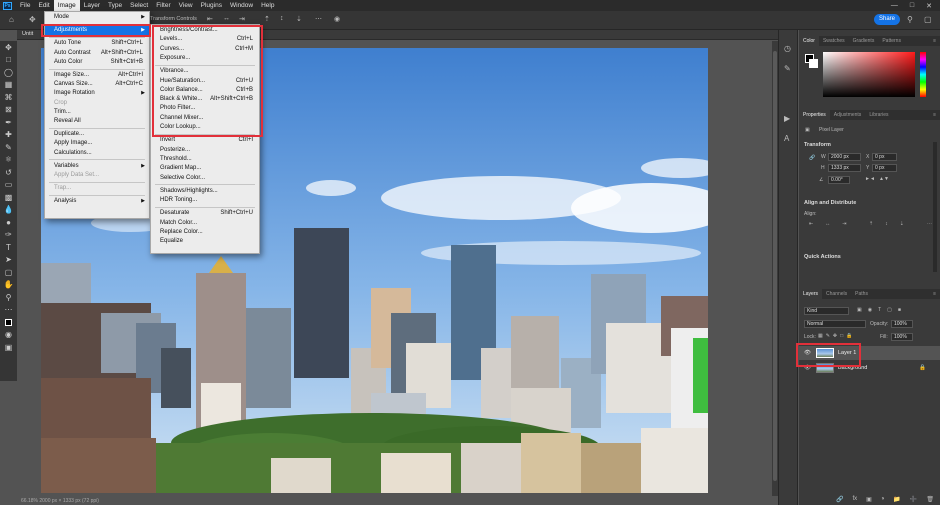  I want to click on menu-item-desaturate: Desaturate Shift+Ctrl+U, so click(205, 213).